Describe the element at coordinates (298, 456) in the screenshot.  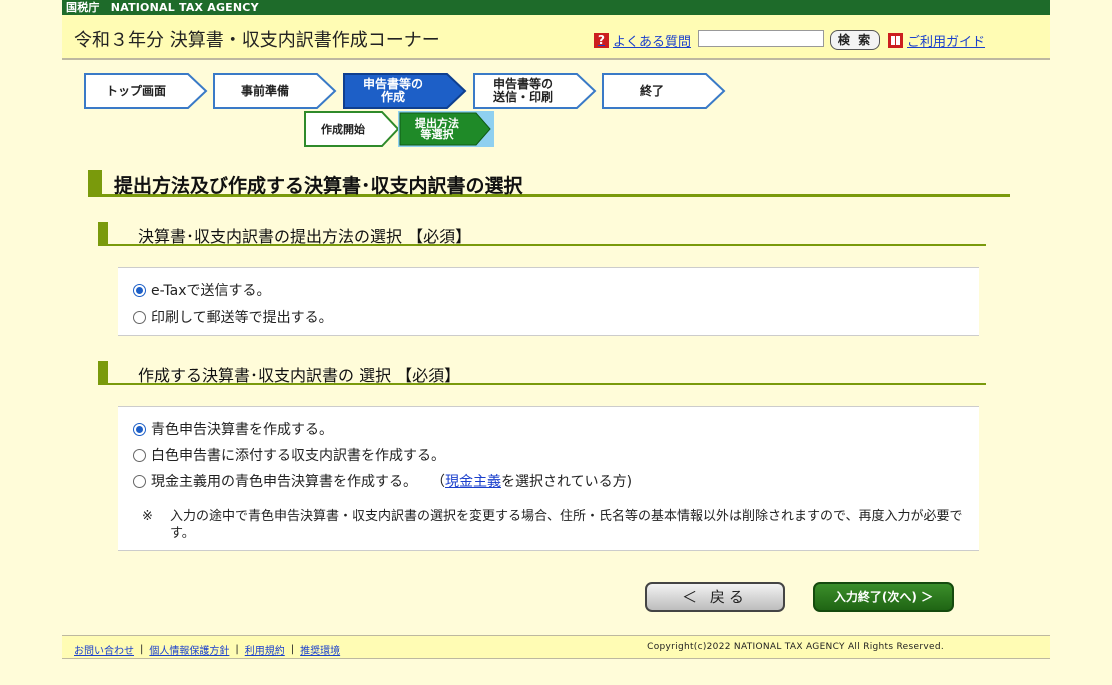
I see `radio-label: 白色申告書に添付する収支内訳書を作成する。` at that location.